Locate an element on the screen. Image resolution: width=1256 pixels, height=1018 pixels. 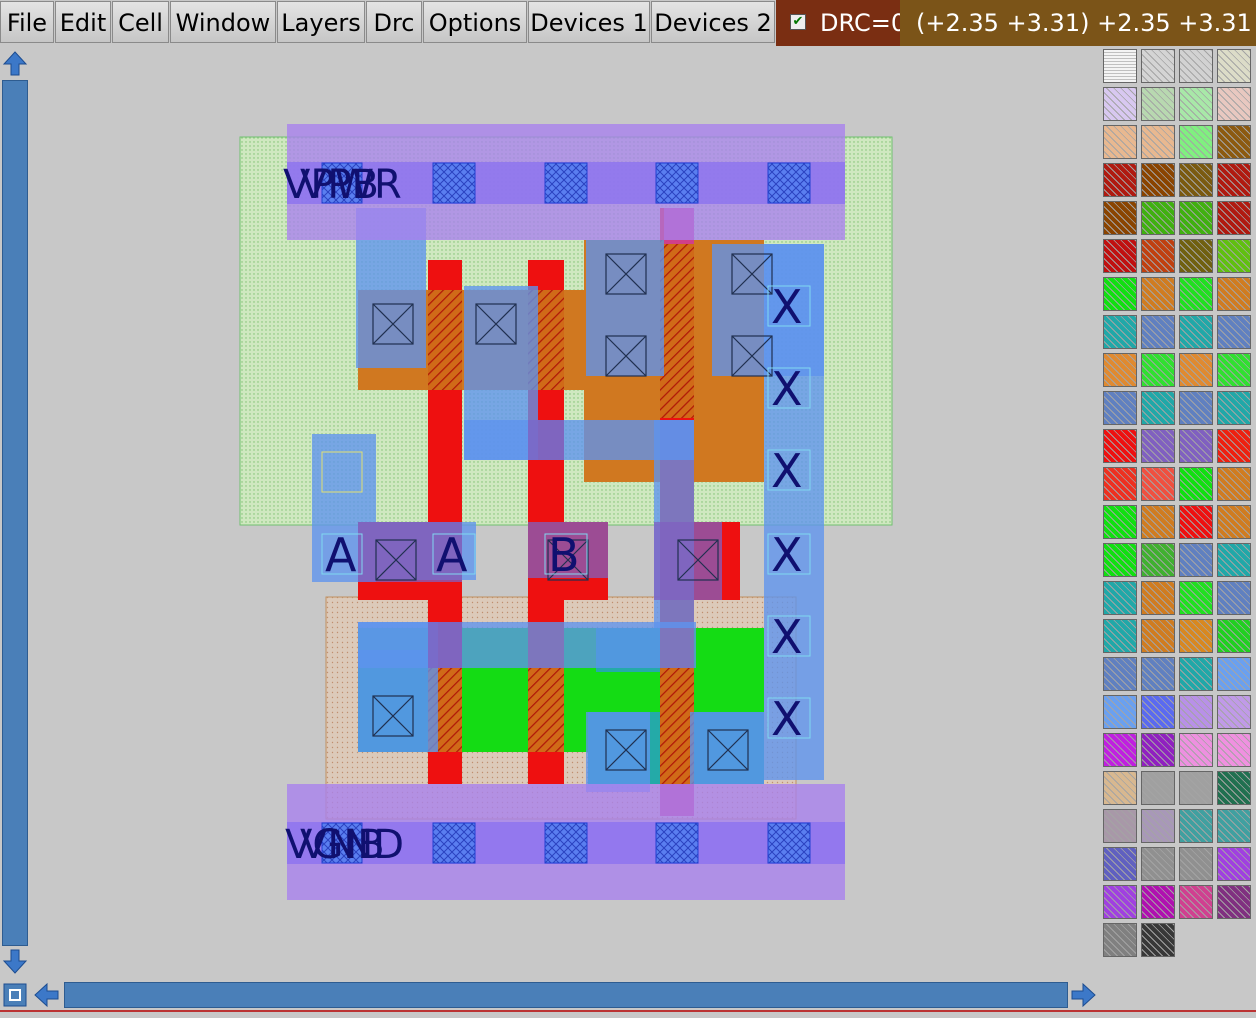
menu-window: Window is located at coordinates (223, 22).